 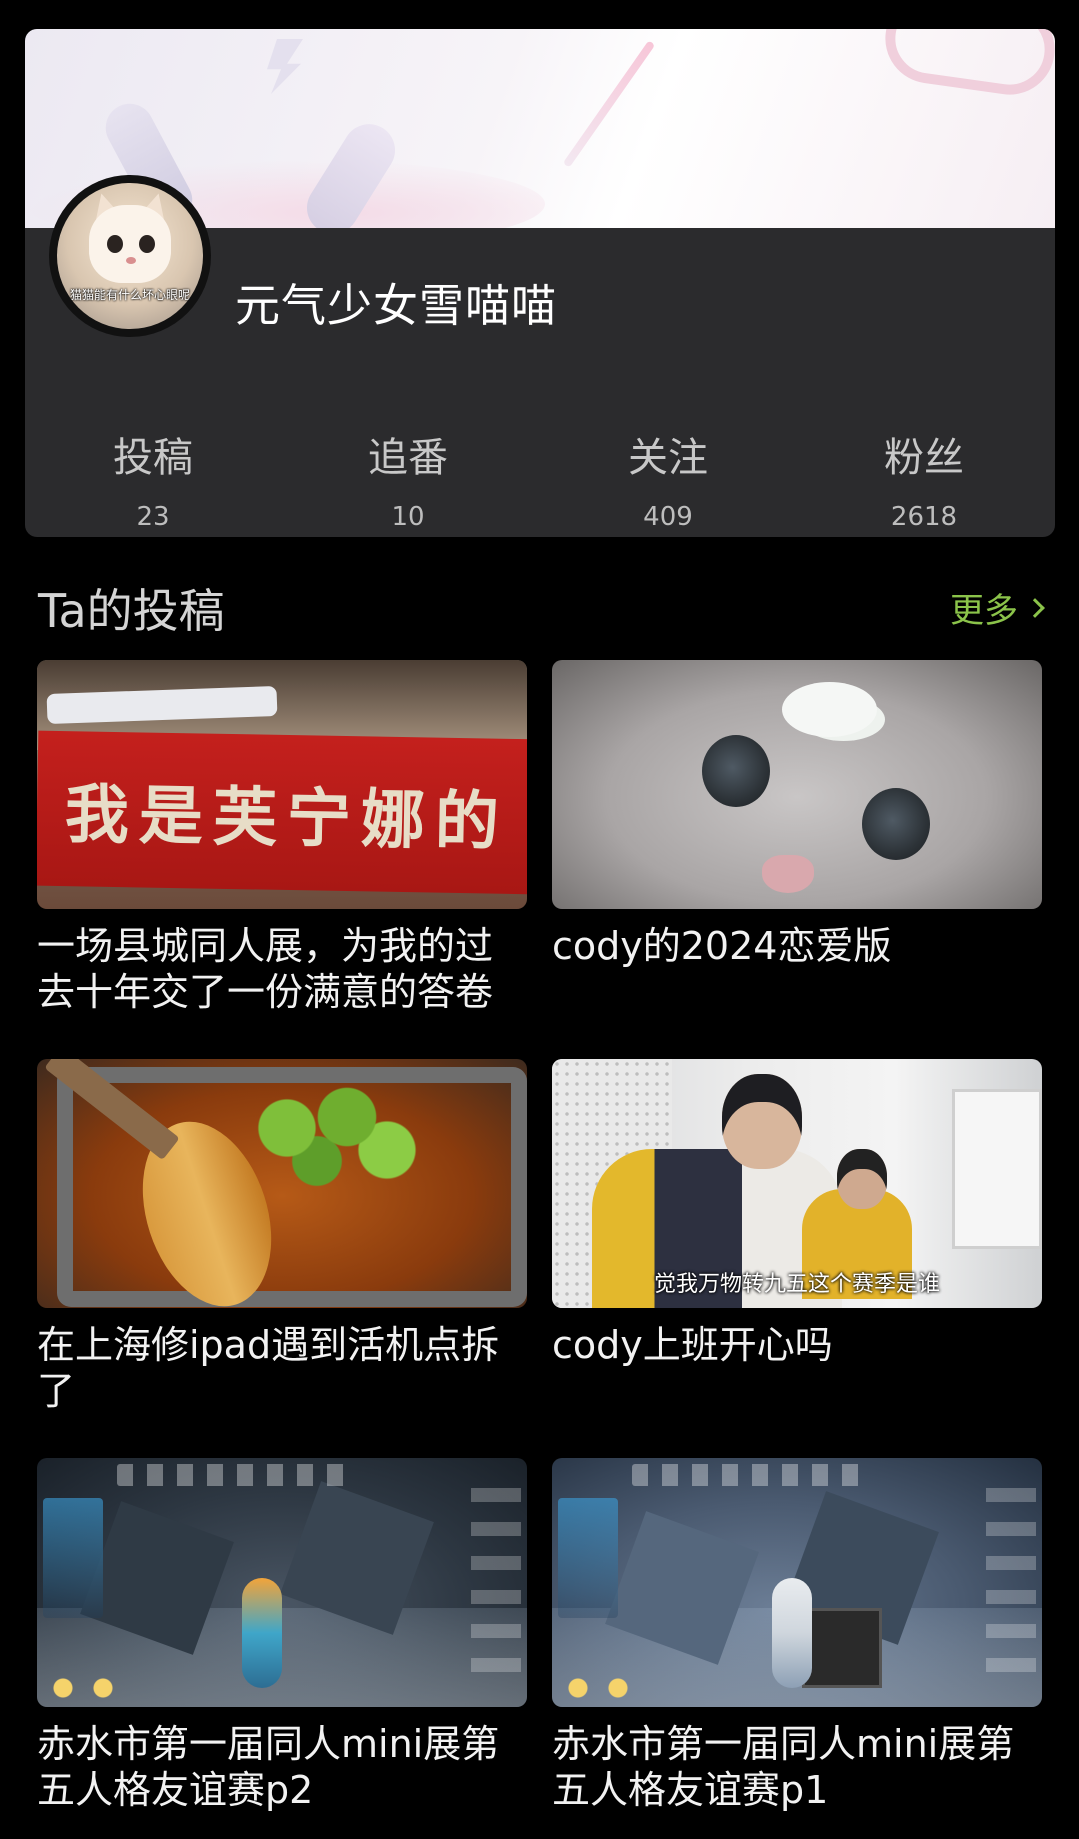 I want to click on section-title: Ta的投稿, so click(x=131, y=611).